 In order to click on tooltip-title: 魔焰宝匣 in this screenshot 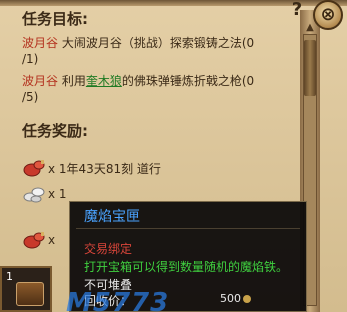, I will do `click(112, 217)`.